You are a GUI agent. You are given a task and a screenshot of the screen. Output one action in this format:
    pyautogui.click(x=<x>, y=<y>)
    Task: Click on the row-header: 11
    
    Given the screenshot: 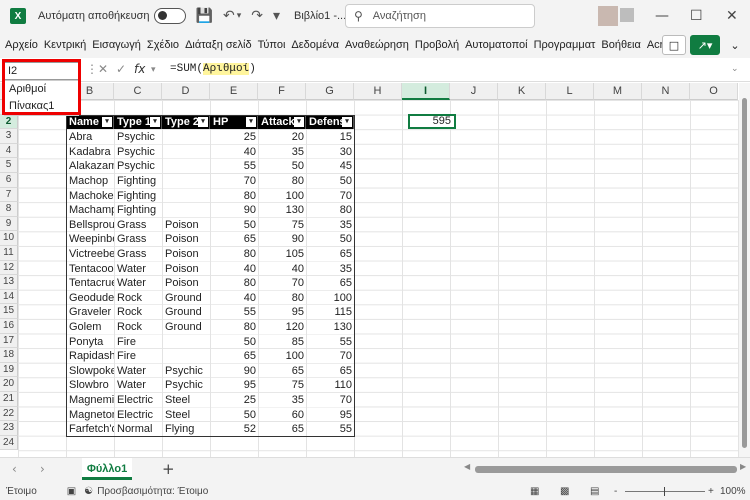 What is the action you would take?
    pyautogui.click(x=9, y=253)
    